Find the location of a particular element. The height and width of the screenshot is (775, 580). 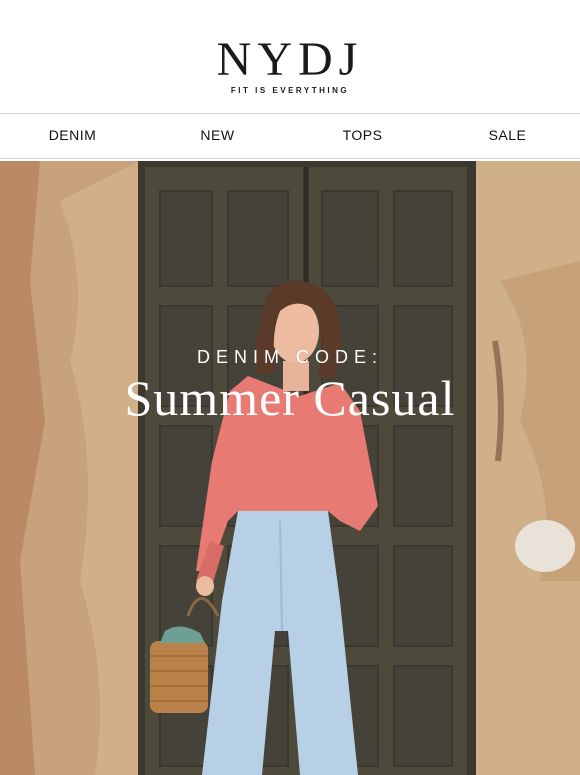

email-header: NYDJ FIT IS EVERYTHING is located at coordinates (290, 56).